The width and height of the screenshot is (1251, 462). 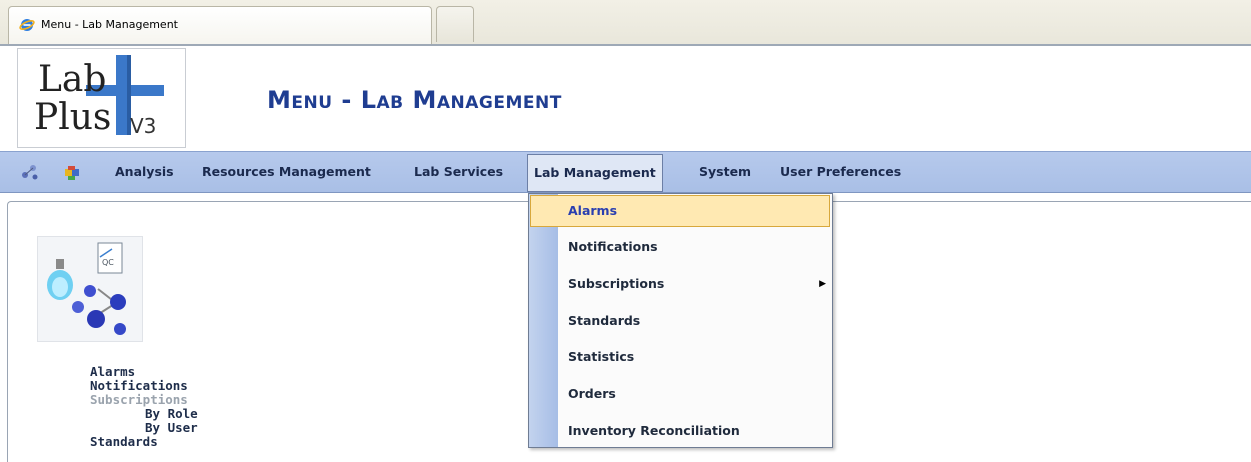 I want to click on logo-line1: Lab, so click(x=72, y=79).